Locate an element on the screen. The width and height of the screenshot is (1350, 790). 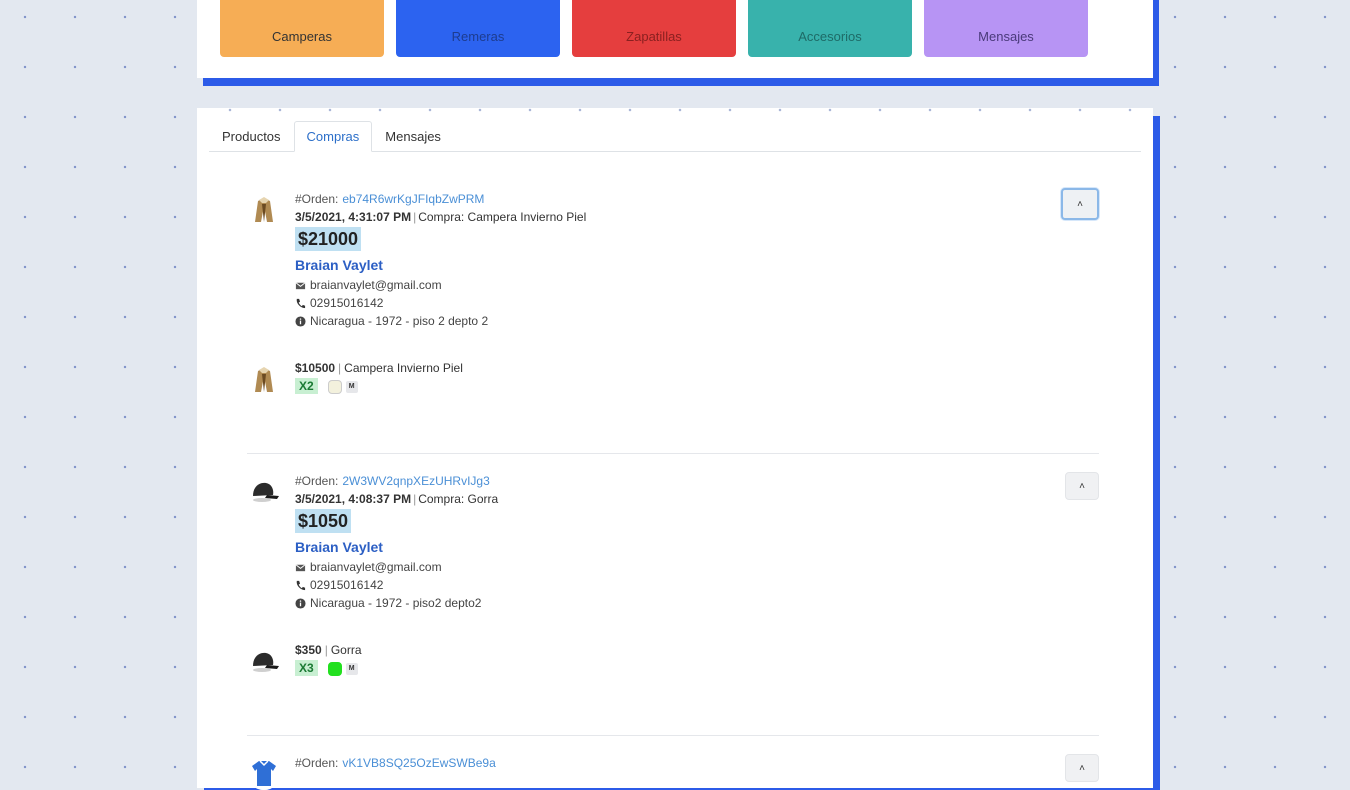
stat-card-zapatillas: 4 Zapatillas is located at coordinates (654, 28).